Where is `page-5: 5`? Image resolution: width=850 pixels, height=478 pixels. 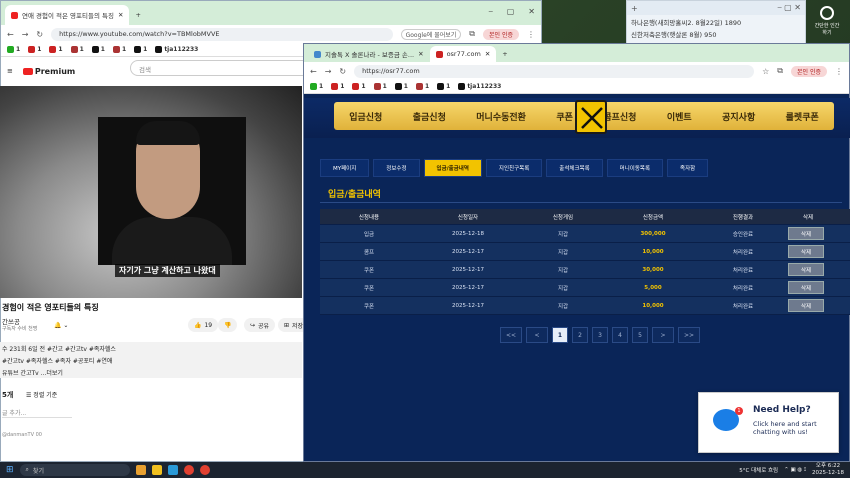
page-5: 5 is located at coordinates (640, 335).